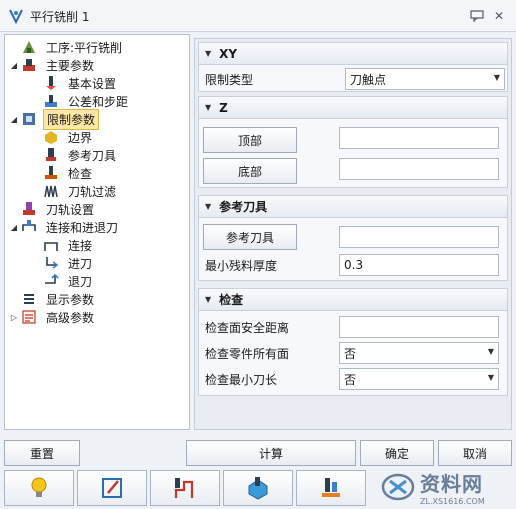 This screenshot has height=509, width=516. Describe the element at coordinates (16, 16) in the screenshot. I see `app-icon` at that location.